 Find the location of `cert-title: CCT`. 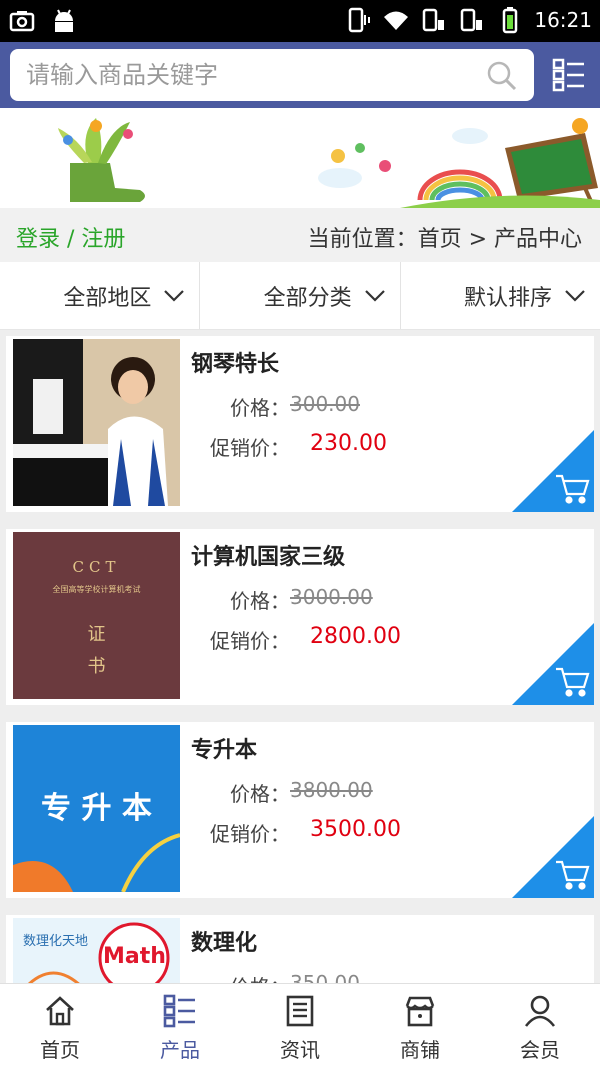

cert-title: CCT is located at coordinates (96, 567).